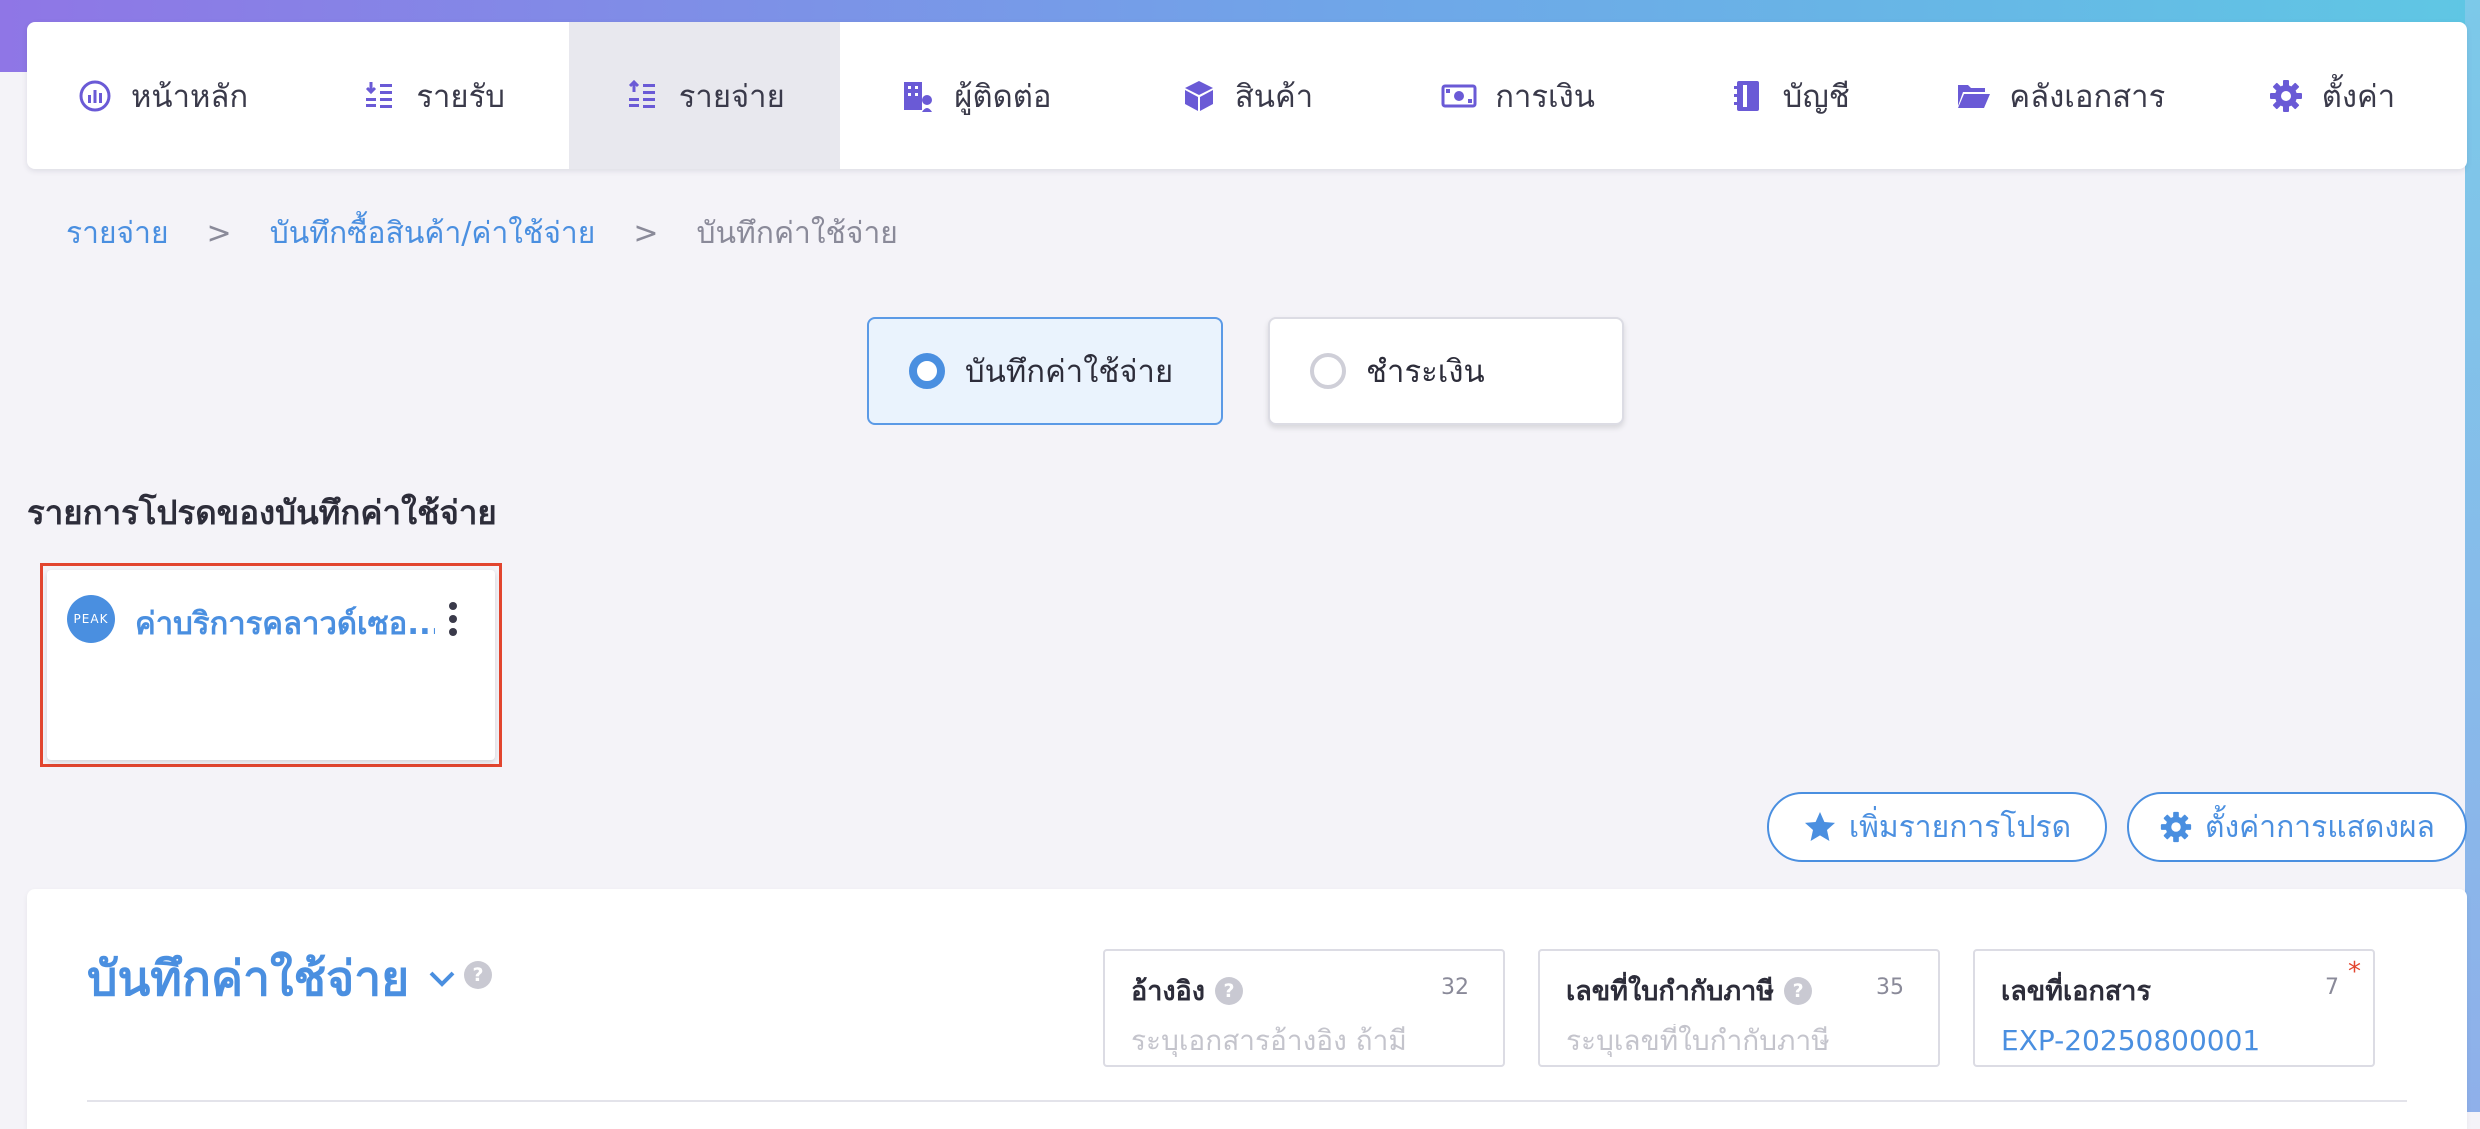  What do you see at coordinates (1747, 96) in the screenshot?
I see `accounting-book-icon` at bounding box center [1747, 96].